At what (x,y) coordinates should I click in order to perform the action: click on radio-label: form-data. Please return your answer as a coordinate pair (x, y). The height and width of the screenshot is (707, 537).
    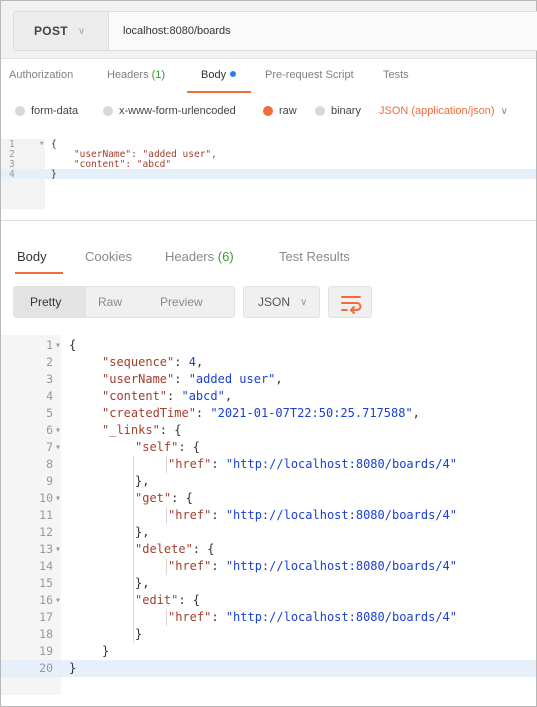
    Looking at the image, I should click on (55, 111).